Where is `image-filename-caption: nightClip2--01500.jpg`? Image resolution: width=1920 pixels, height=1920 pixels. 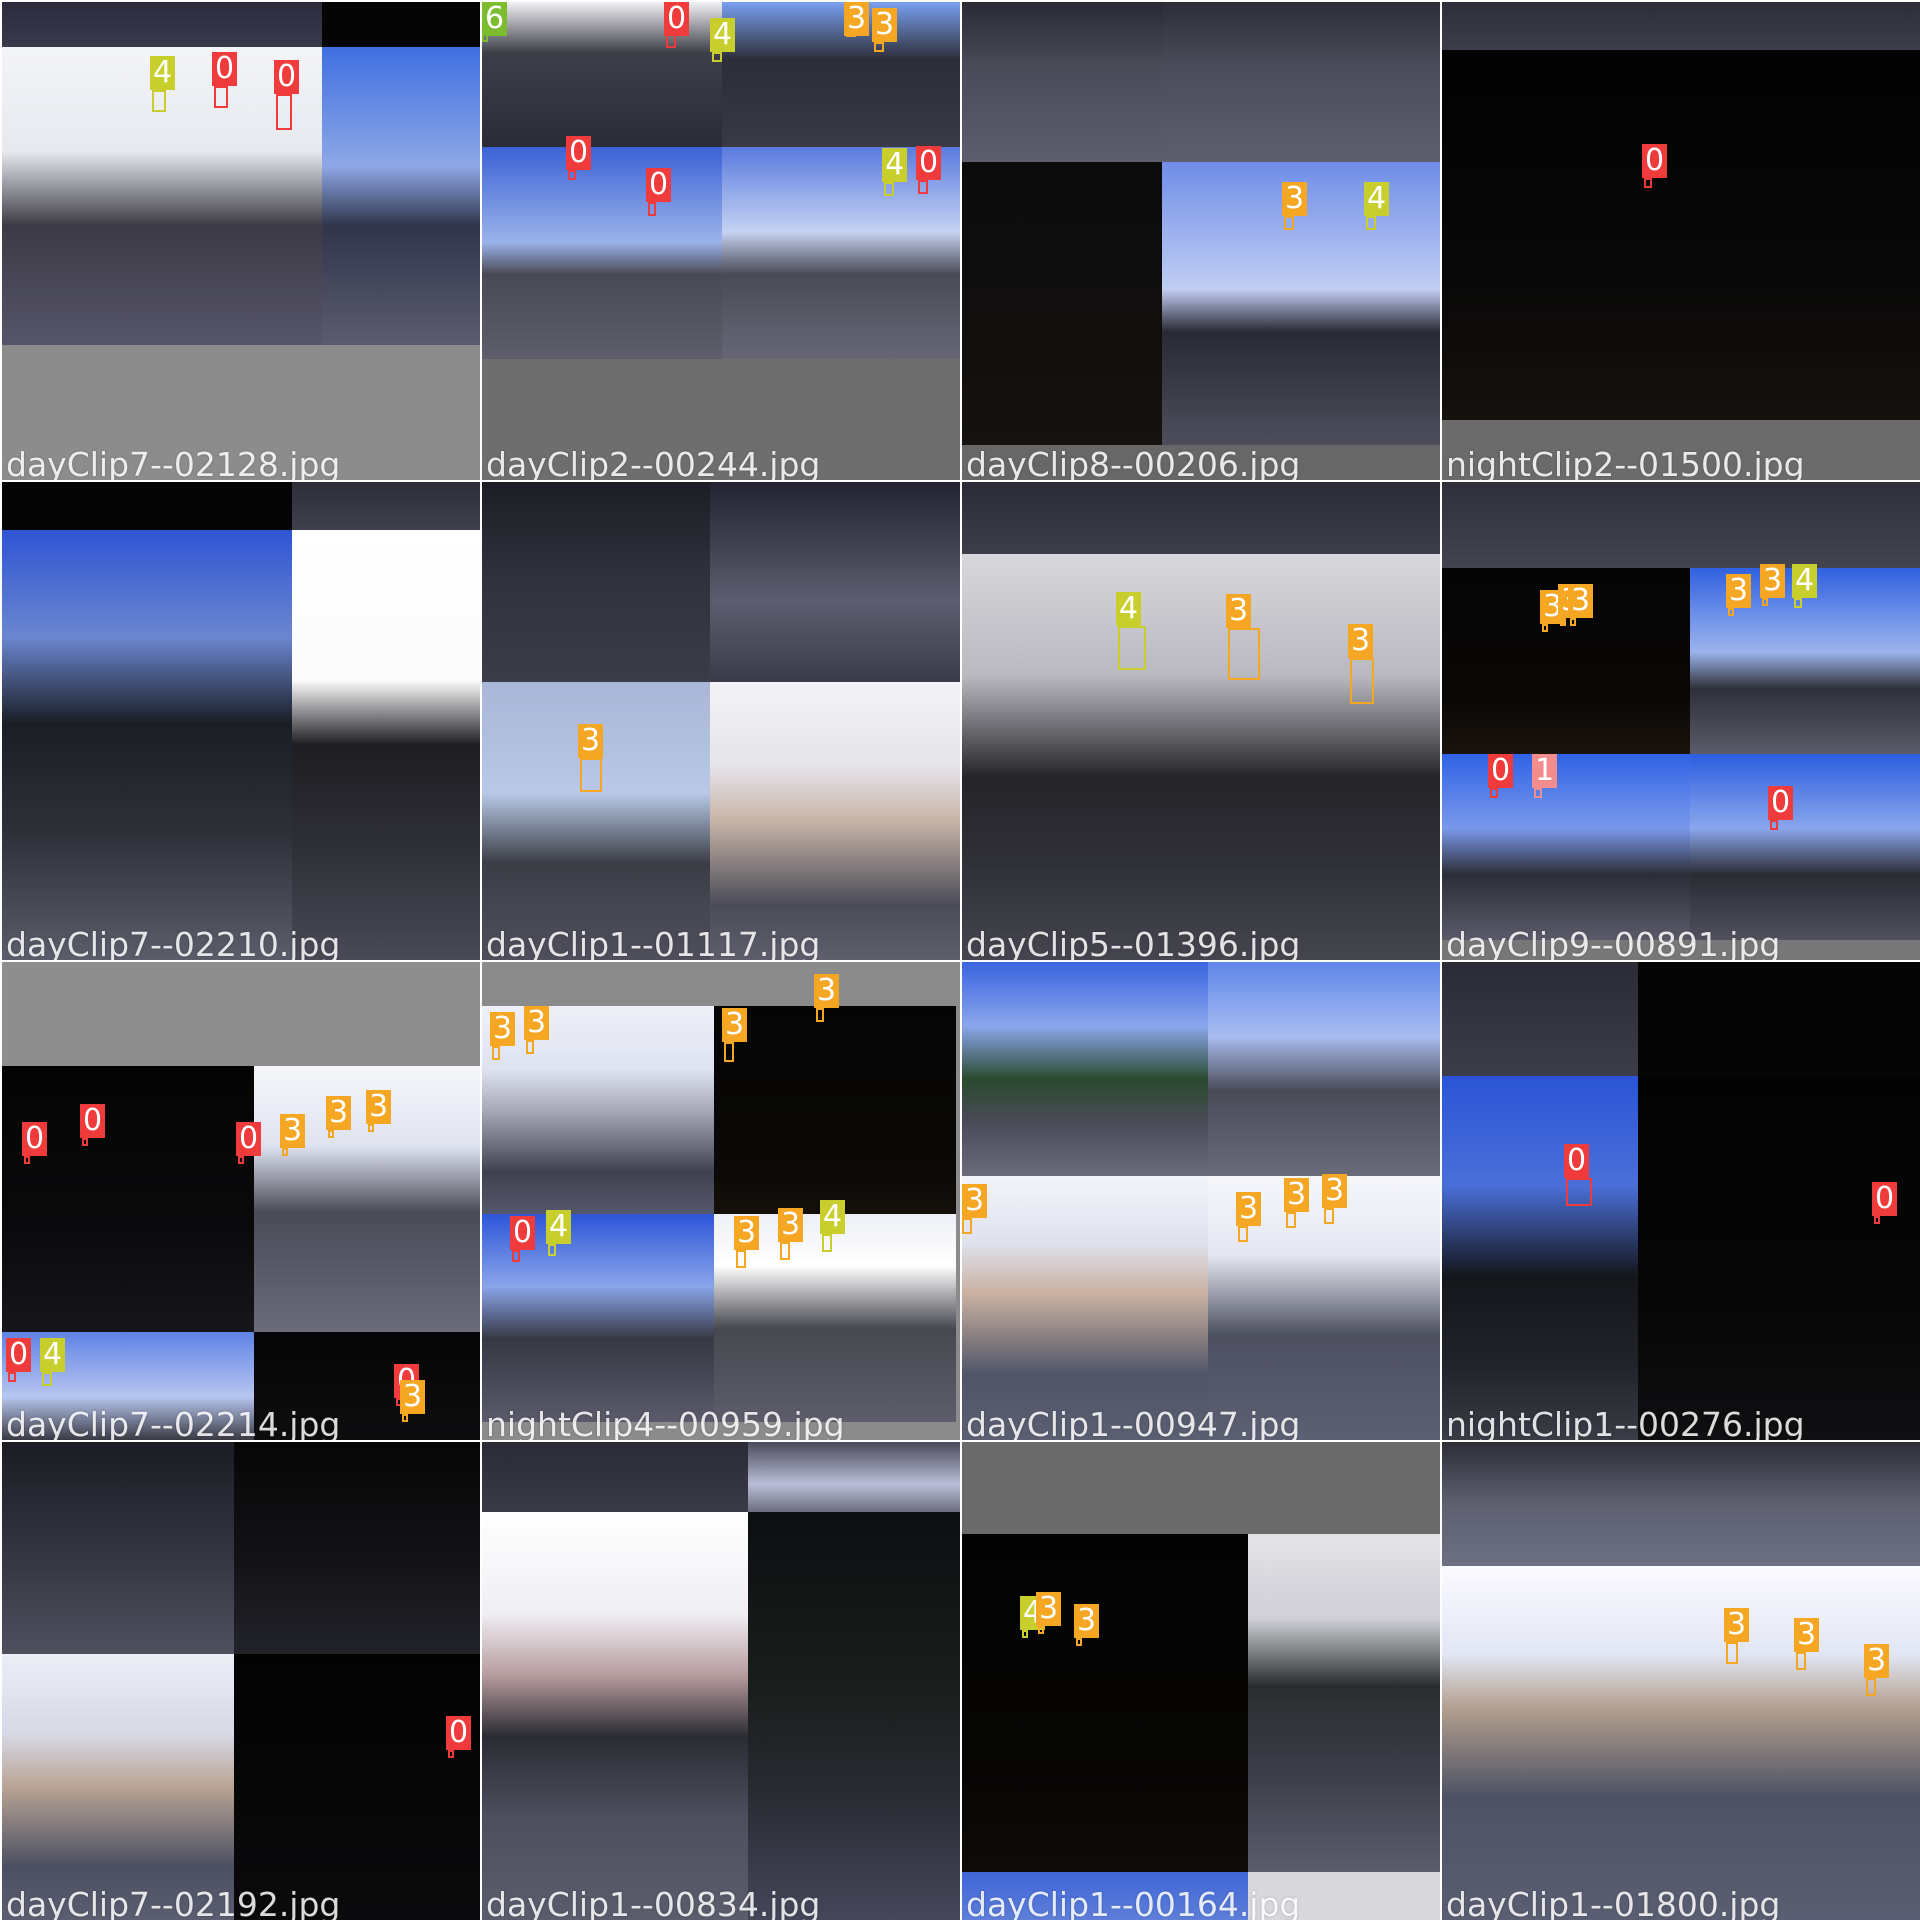 image-filename-caption: nightClip2--01500.jpg is located at coordinates (1625, 462).